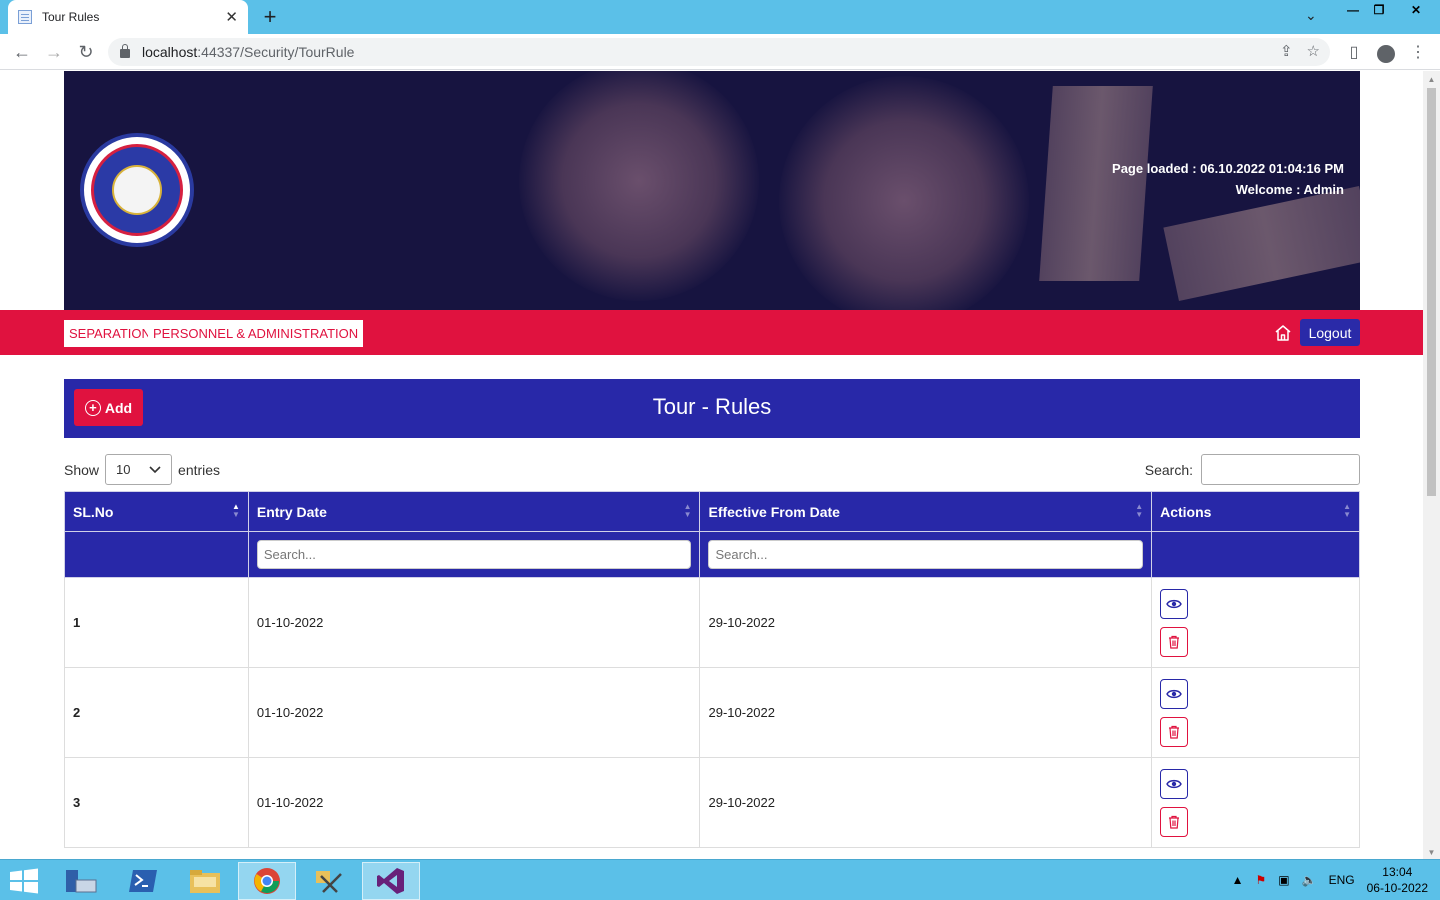 This screenshot has height=900, width=1440. I want to click on volume-icon: 🔈, so click(1309, 880).